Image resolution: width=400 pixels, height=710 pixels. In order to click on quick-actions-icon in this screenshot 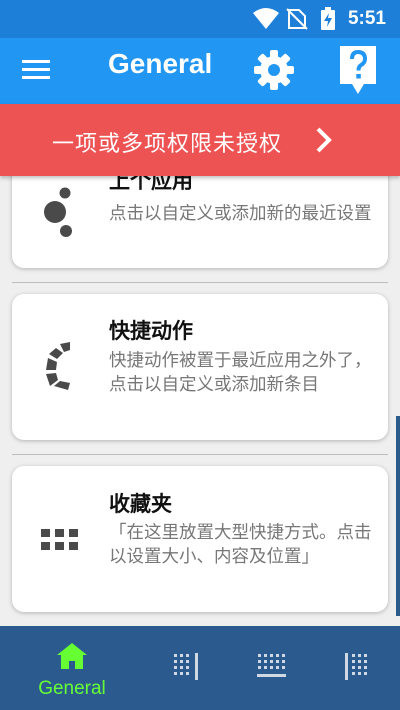, I will do `click(58, 366)`.